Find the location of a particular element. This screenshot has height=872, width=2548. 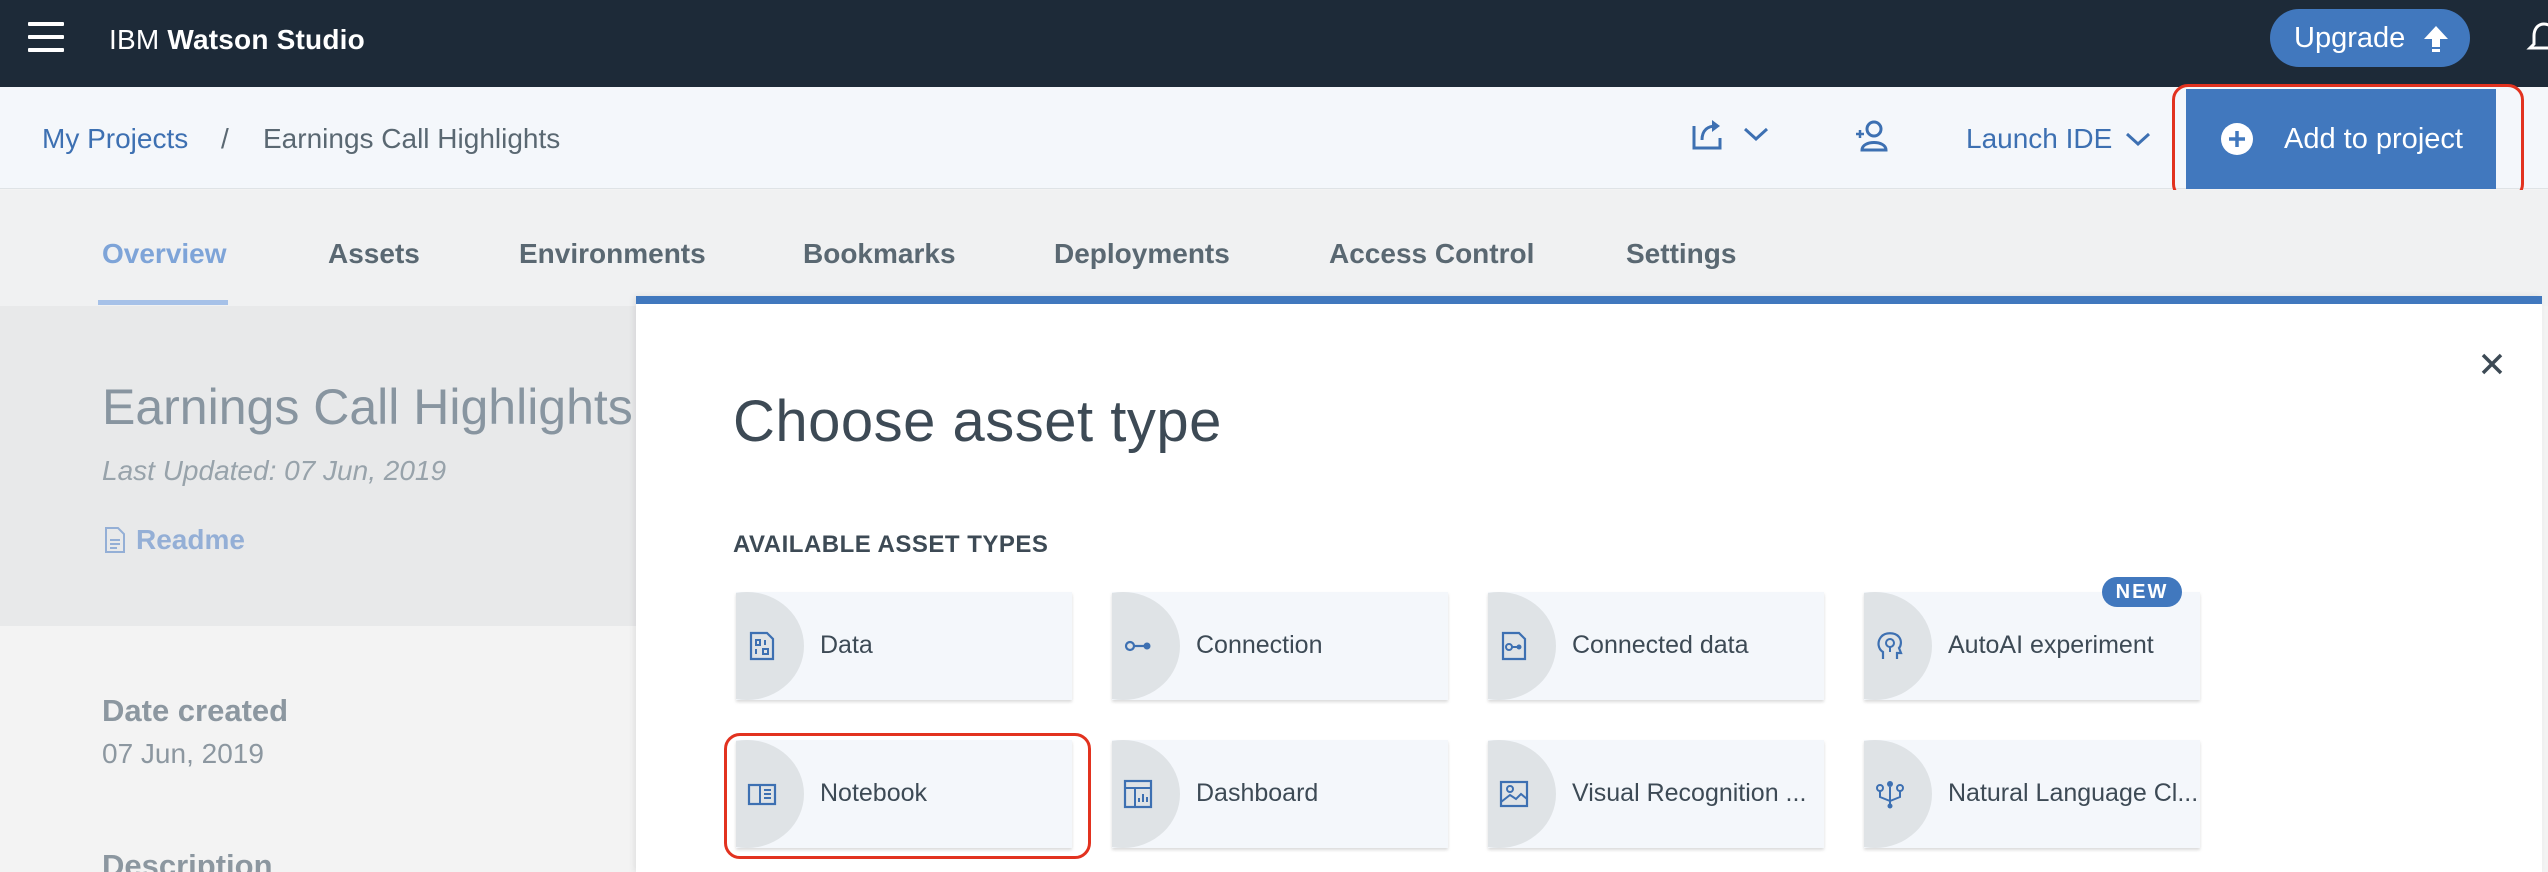

modal-title: Choose asset type is located at coordinates (977, 421).